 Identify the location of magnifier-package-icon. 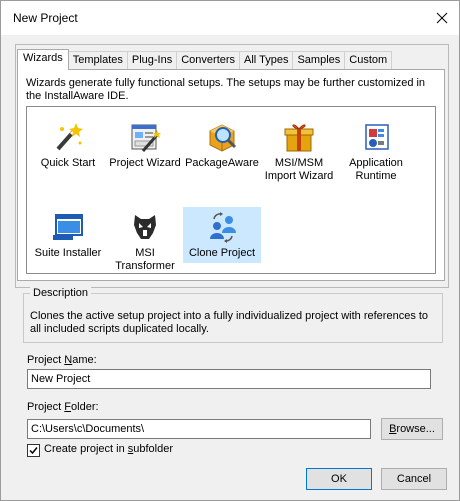
(222, 137).